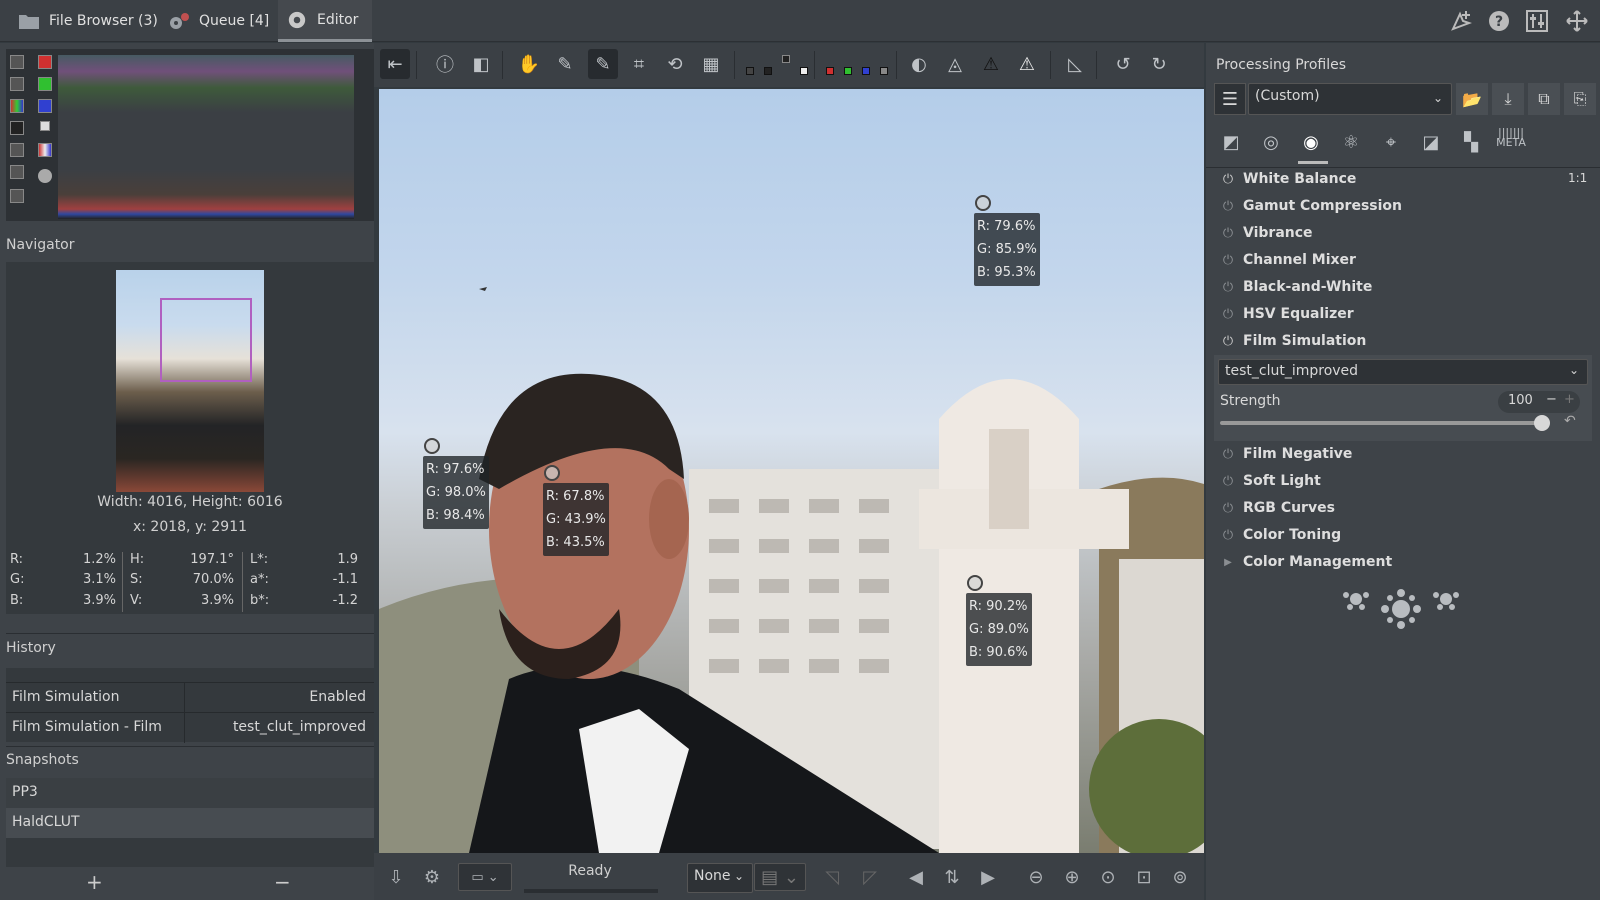 This screenshot has height=900, width=1600. Describe the element at coordinates (1306, 562) in the screenshot. I see `module-color-management: ▶ Color Management` at that location.